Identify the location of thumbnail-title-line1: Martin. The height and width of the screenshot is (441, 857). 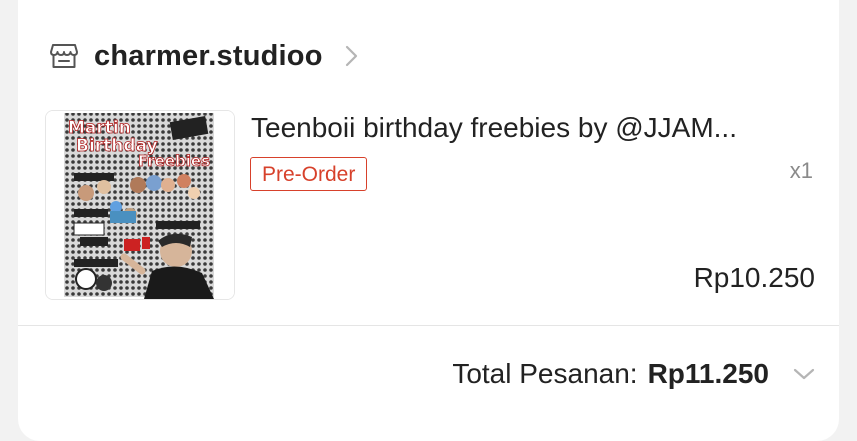
(99, 128).